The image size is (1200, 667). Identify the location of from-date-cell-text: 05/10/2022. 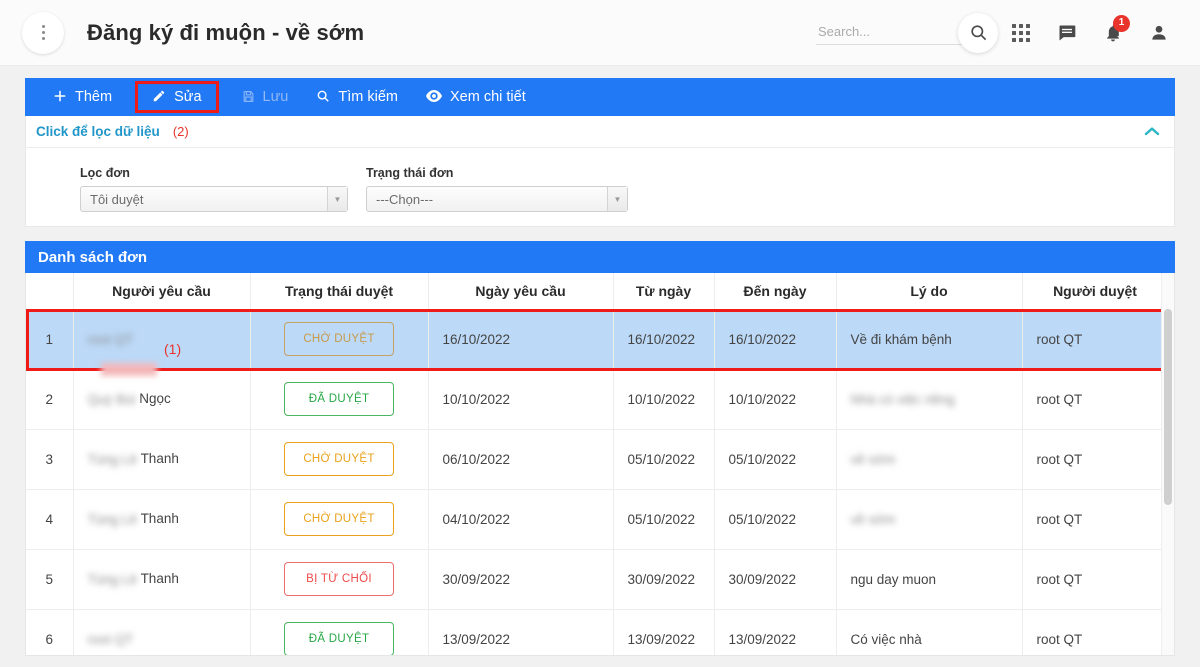
(661, 459).